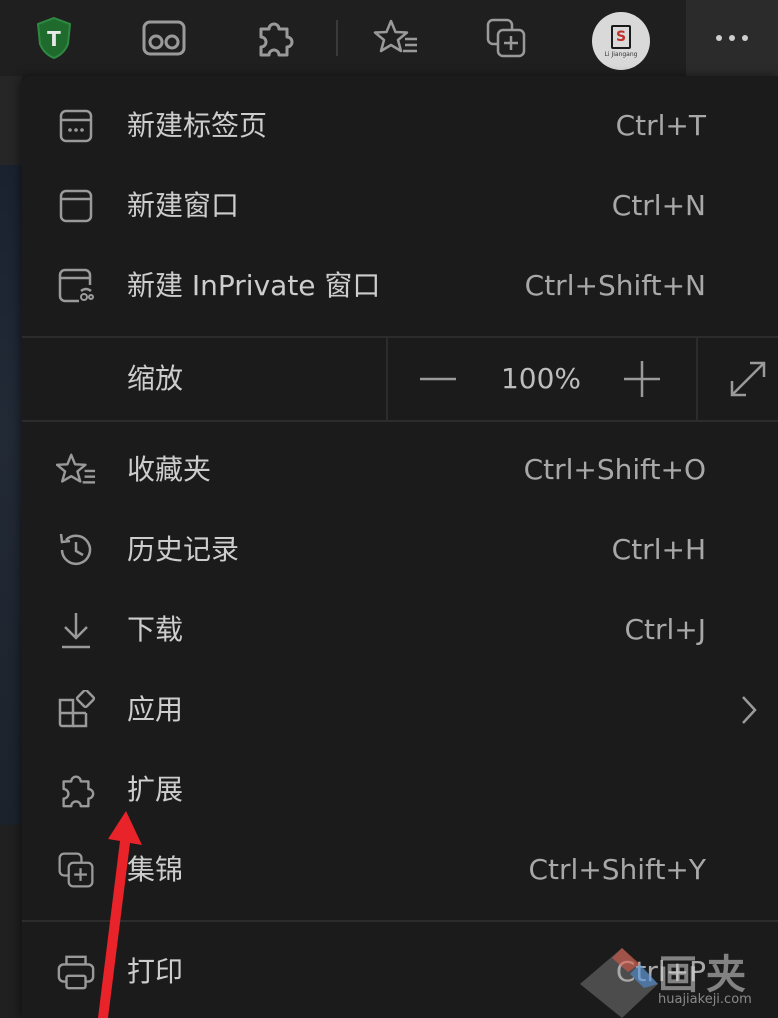 The width and height of the screenshot is (778, 1018). Describe the element at coordinates (183, 549) in the screenshot. I see `menu-item-label: 历史记录` at that location.